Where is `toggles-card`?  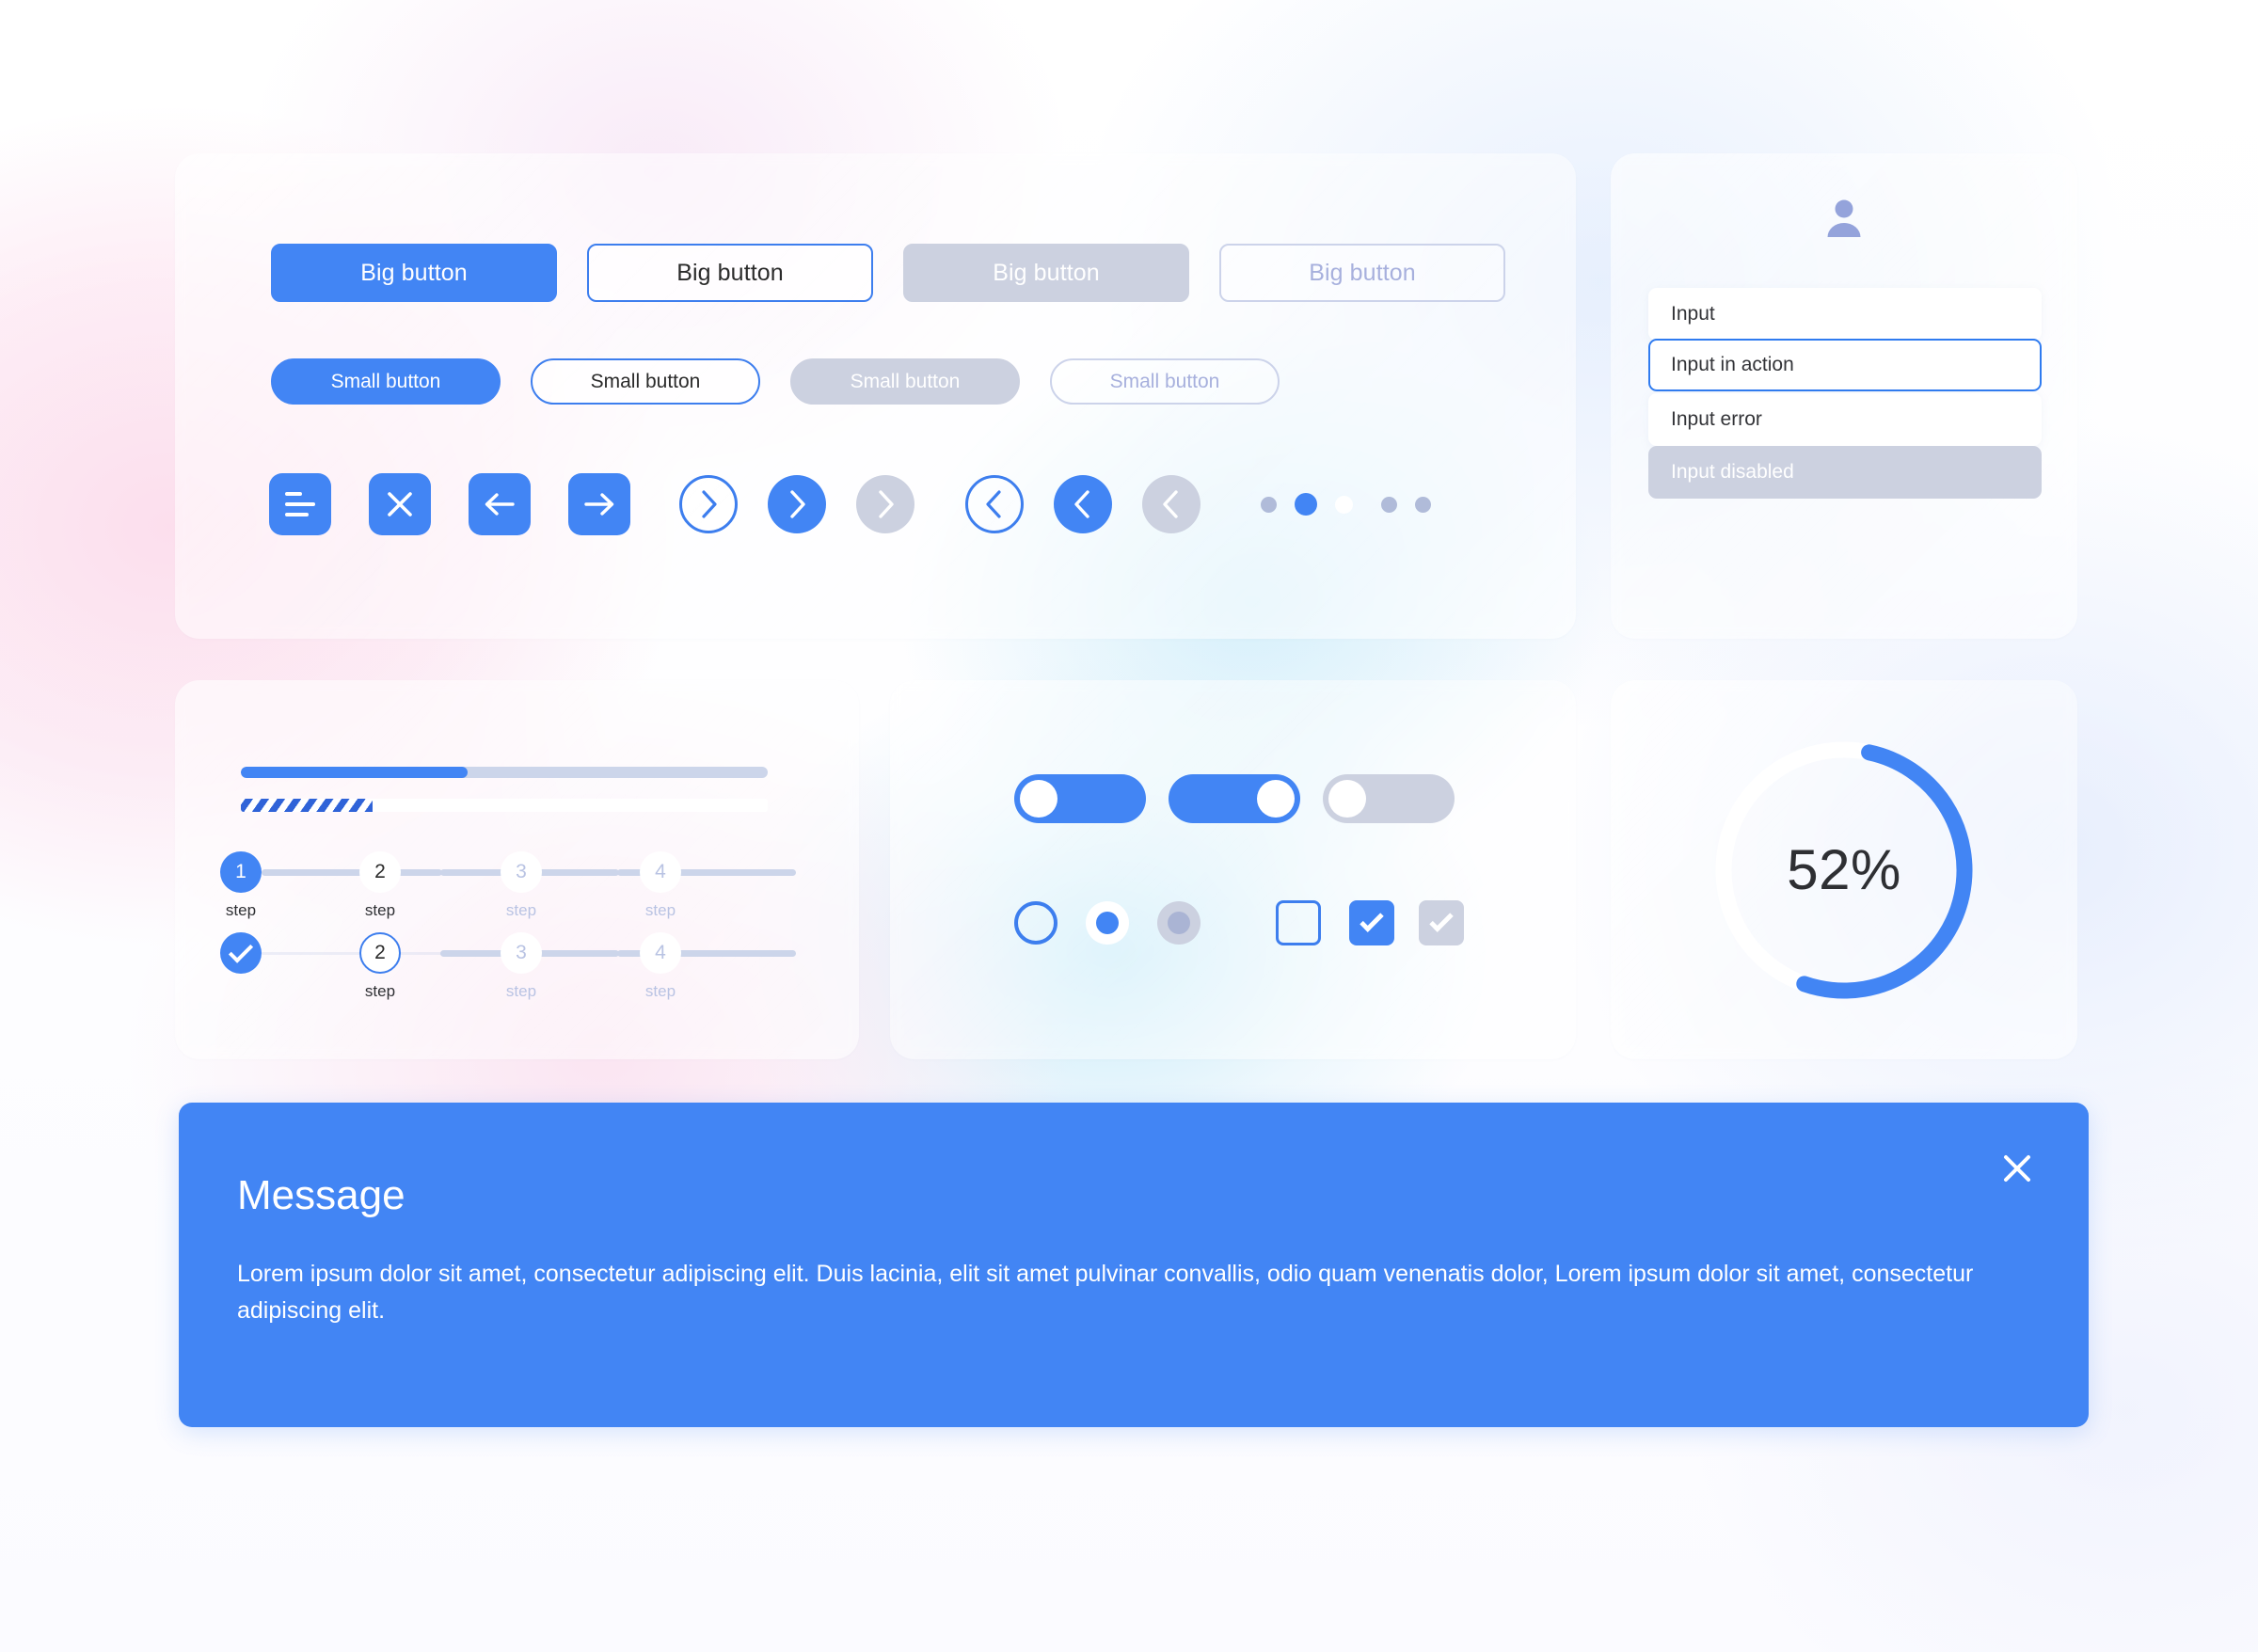
toggles-card is located at coordinates (1233, 869).